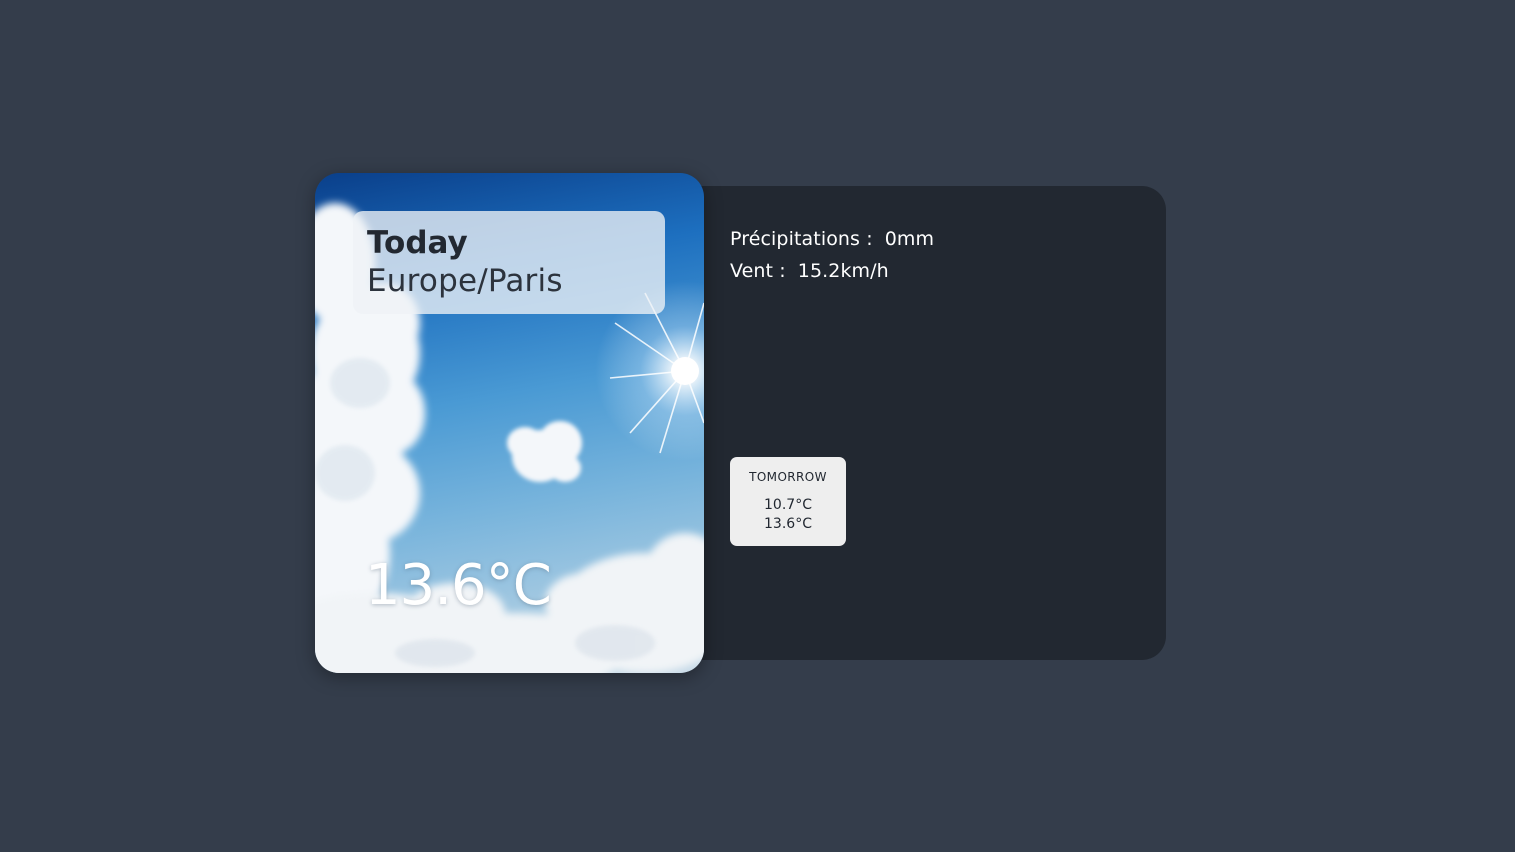 The height and width of the screenshot is (852, 1515). What do you see at coordinates (788, 477) in the screenshot?
I see `forecast-day: TOMORROW` at bounding box center [788, 477].